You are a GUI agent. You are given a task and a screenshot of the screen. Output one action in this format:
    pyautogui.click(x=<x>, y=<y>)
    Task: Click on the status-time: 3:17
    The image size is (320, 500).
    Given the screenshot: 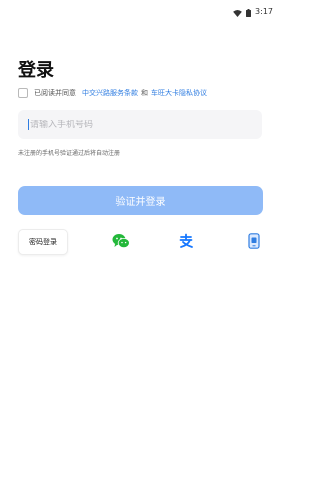 What is the action you would take?
    pyautogui.click(x=264, y=11)
    